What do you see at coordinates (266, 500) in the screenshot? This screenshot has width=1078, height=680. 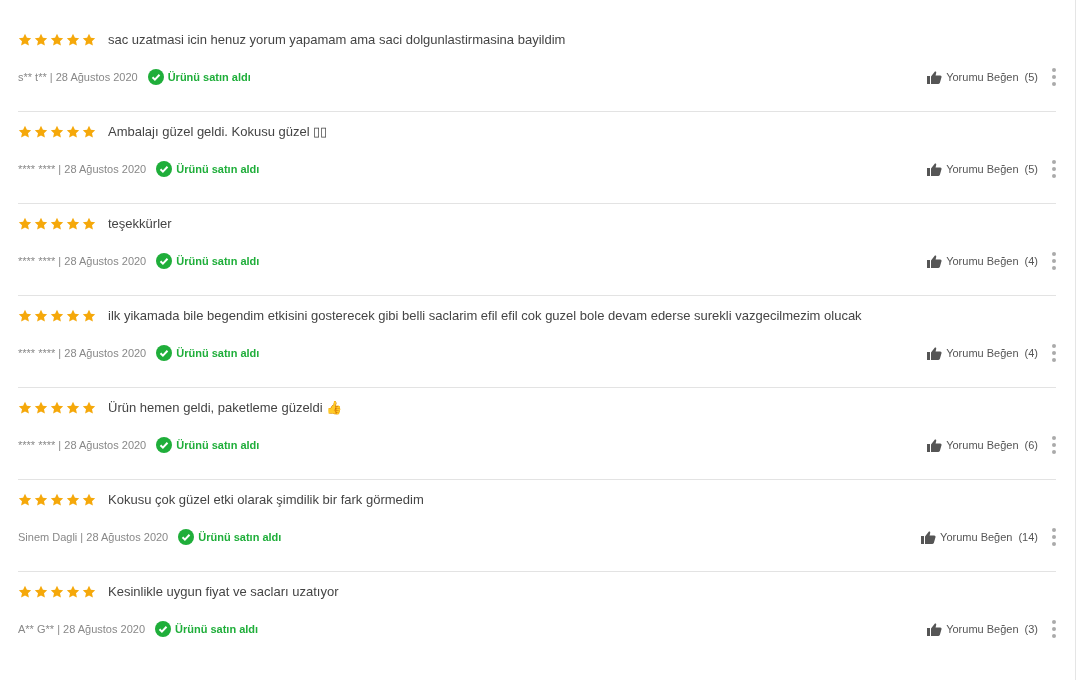 I see `review-text: Kokusu çok güzel etki olarak şimdilik bir fark görmedim` at bounding box center [266, 500].